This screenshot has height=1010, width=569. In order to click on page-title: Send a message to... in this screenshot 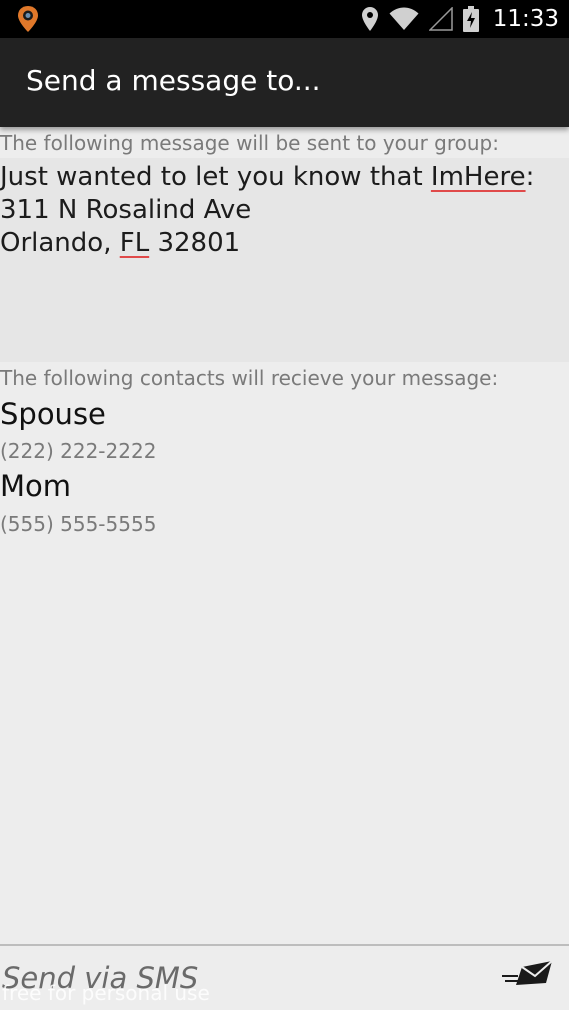, I will do `click(173, 80)`.